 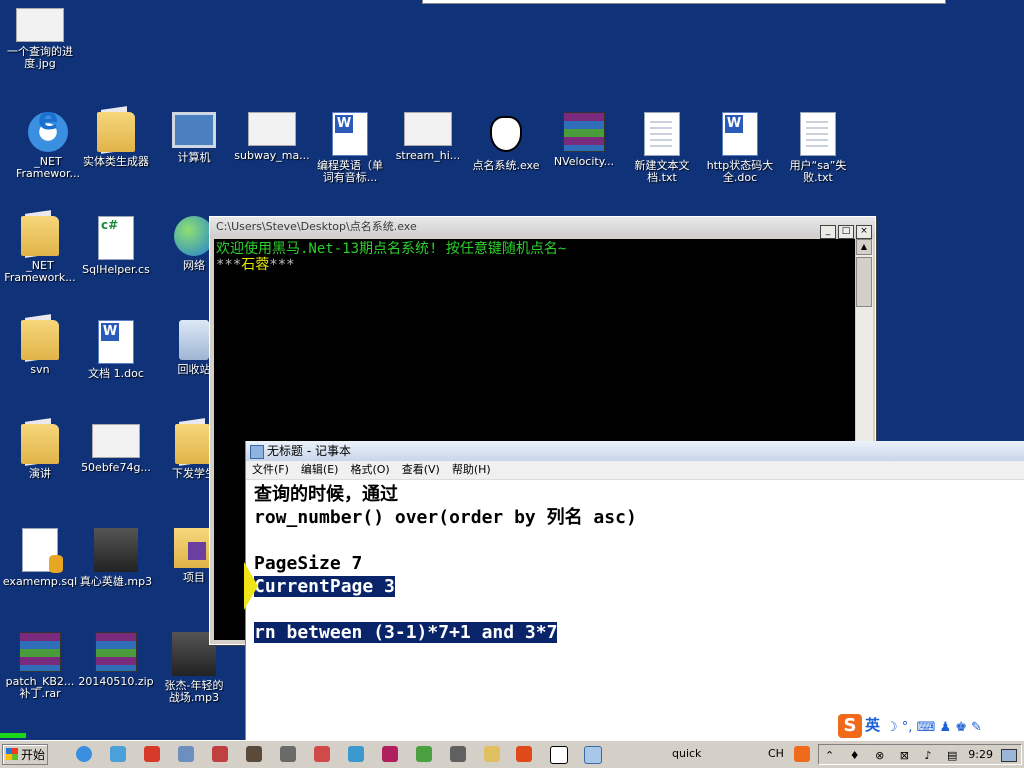 What do you see at coordinates (242, 587) in the screenshot?
I see `text-cursor-icon` at bounding box center [242, 587].